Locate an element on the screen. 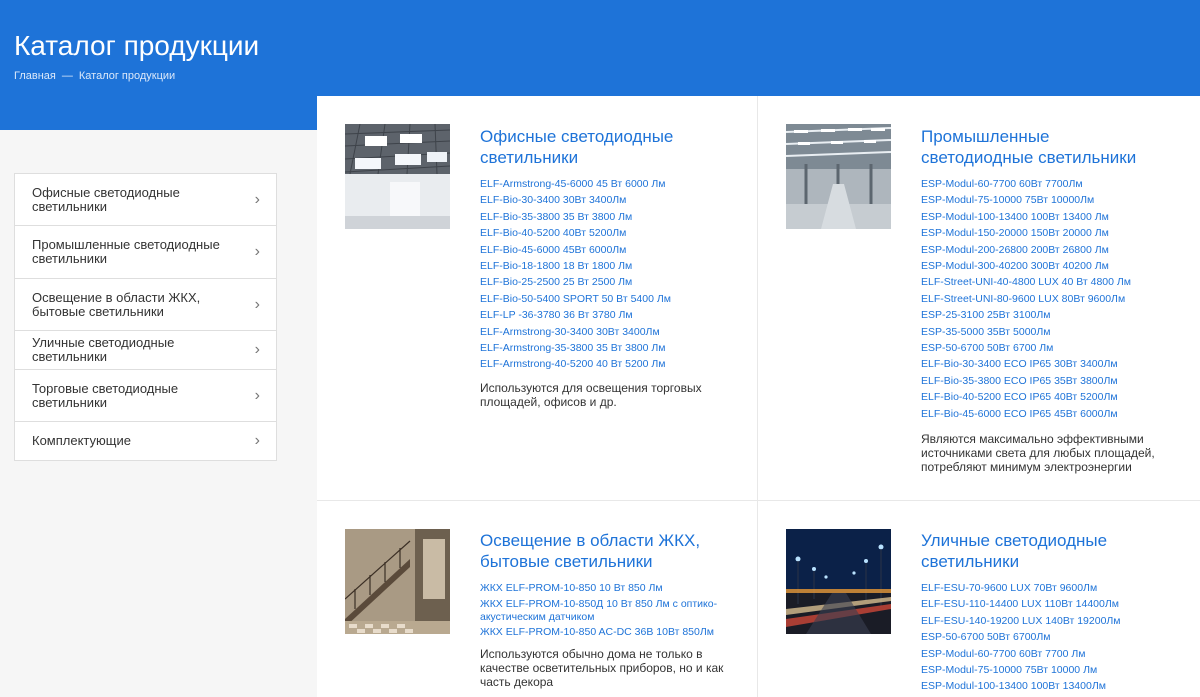 Image resolution: width=1200 pixels, height=697 pixels. product-link: ELF-Bio-18-1800 18 Вт 1800 Лм is located at coordinates (602, 266).